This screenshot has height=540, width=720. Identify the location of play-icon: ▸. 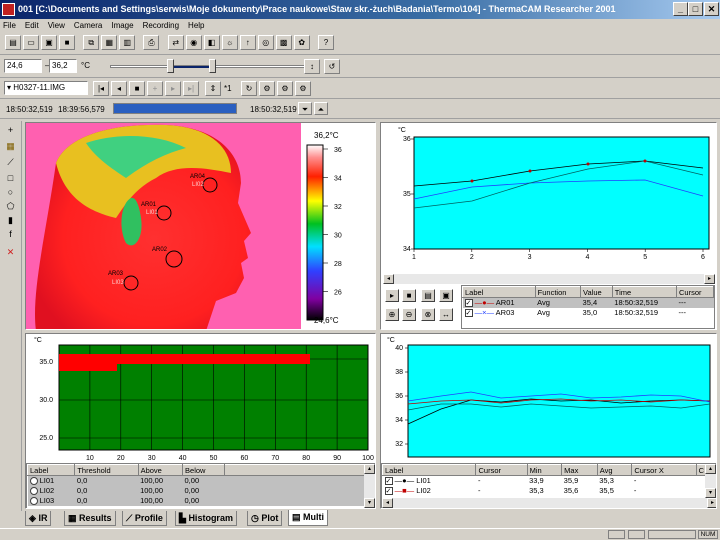
(173, 88).